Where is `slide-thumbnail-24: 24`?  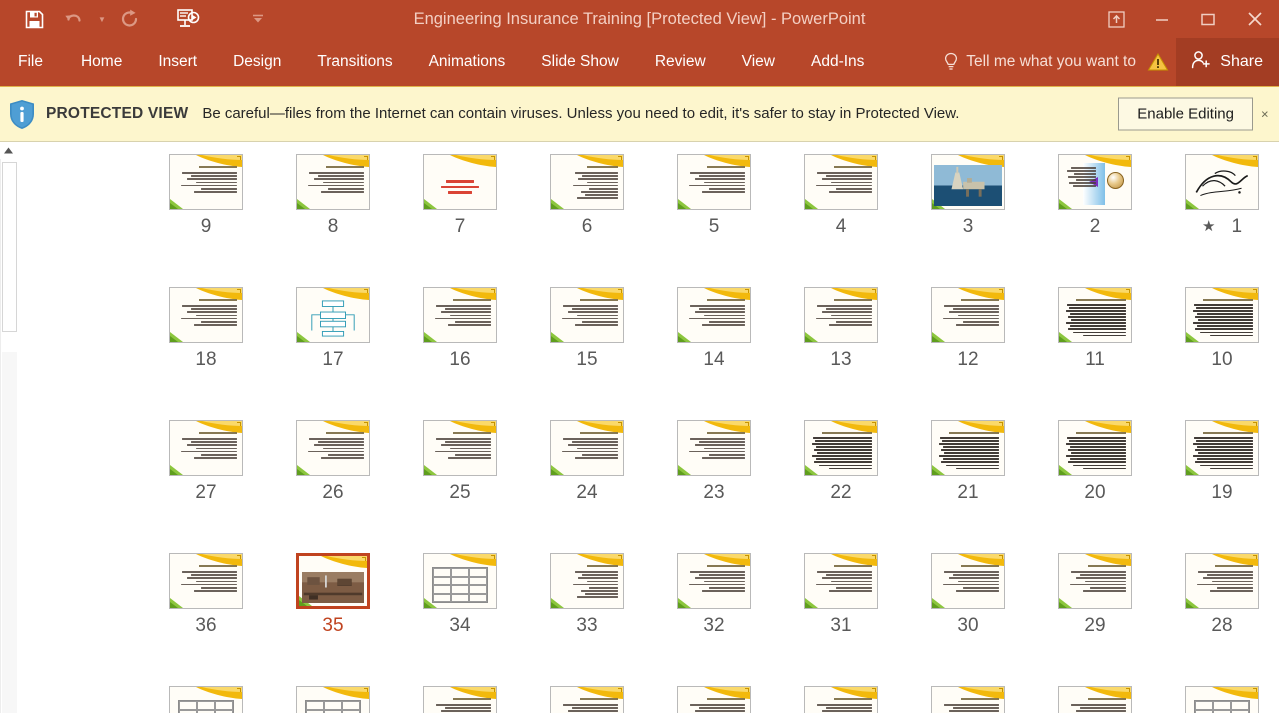
slide-thumbnail-24: 24 is located at coordinates (587, 461).